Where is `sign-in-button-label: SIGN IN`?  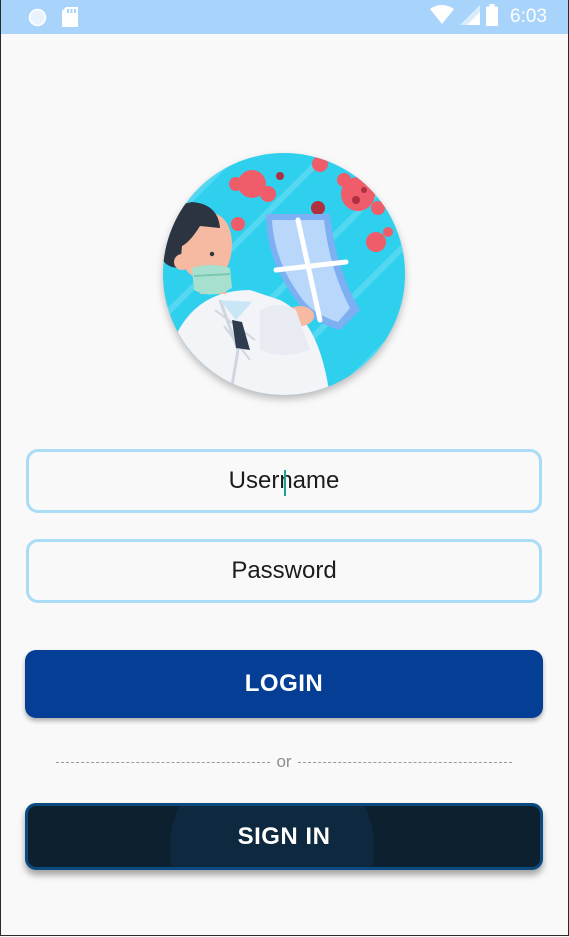
sign-in-button-label: SIGN IN is located at coordinates (284, 836).